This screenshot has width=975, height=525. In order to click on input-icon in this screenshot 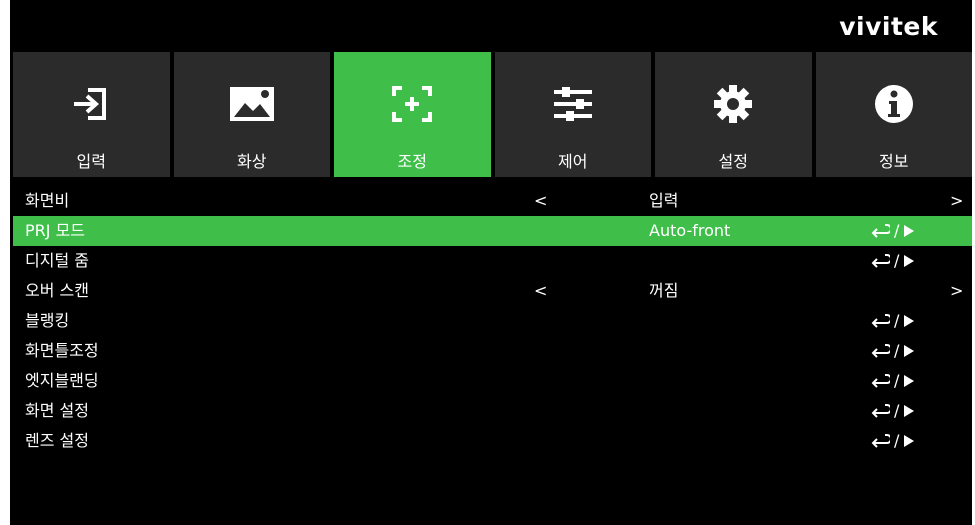, I will do `click(91, 104)`.